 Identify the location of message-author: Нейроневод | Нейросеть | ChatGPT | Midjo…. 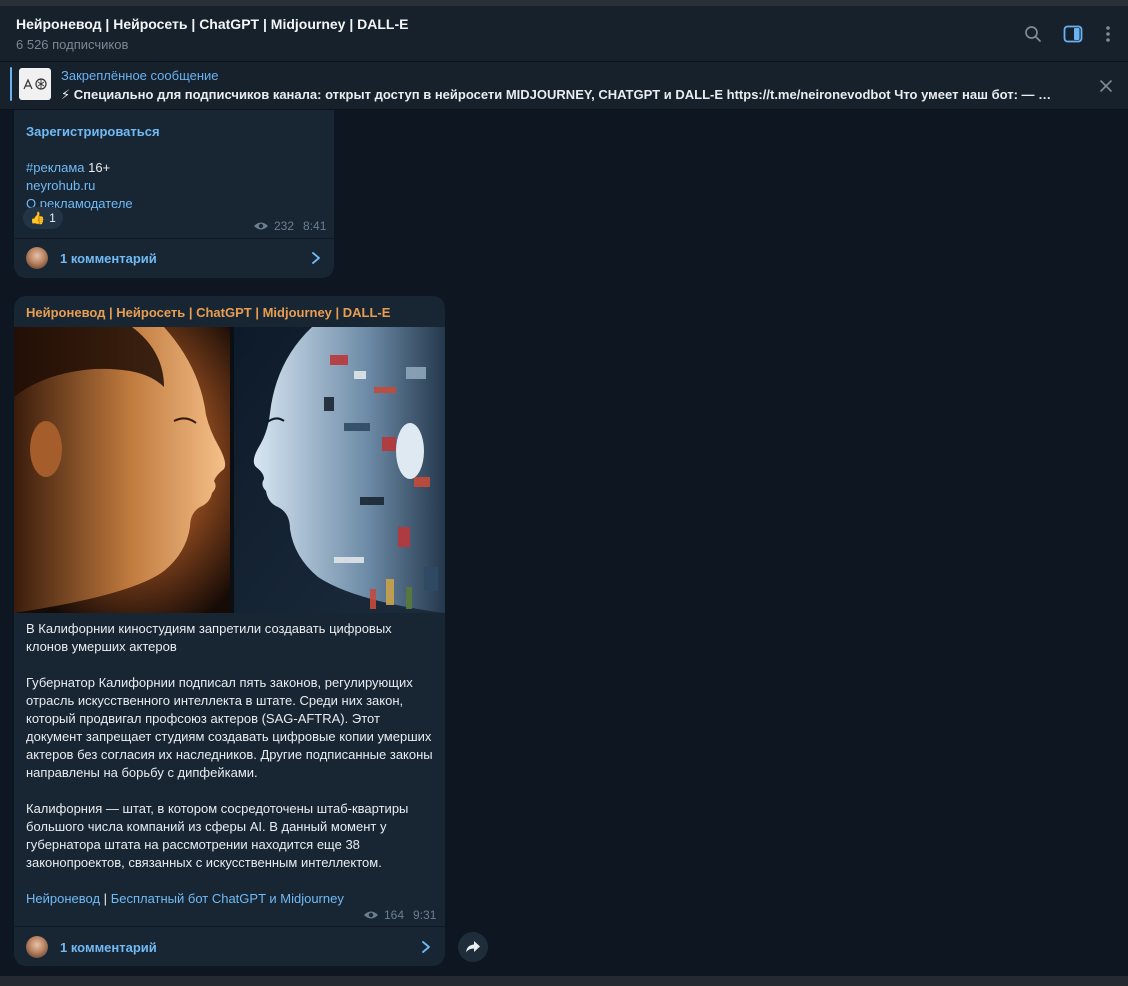
(208, 312).